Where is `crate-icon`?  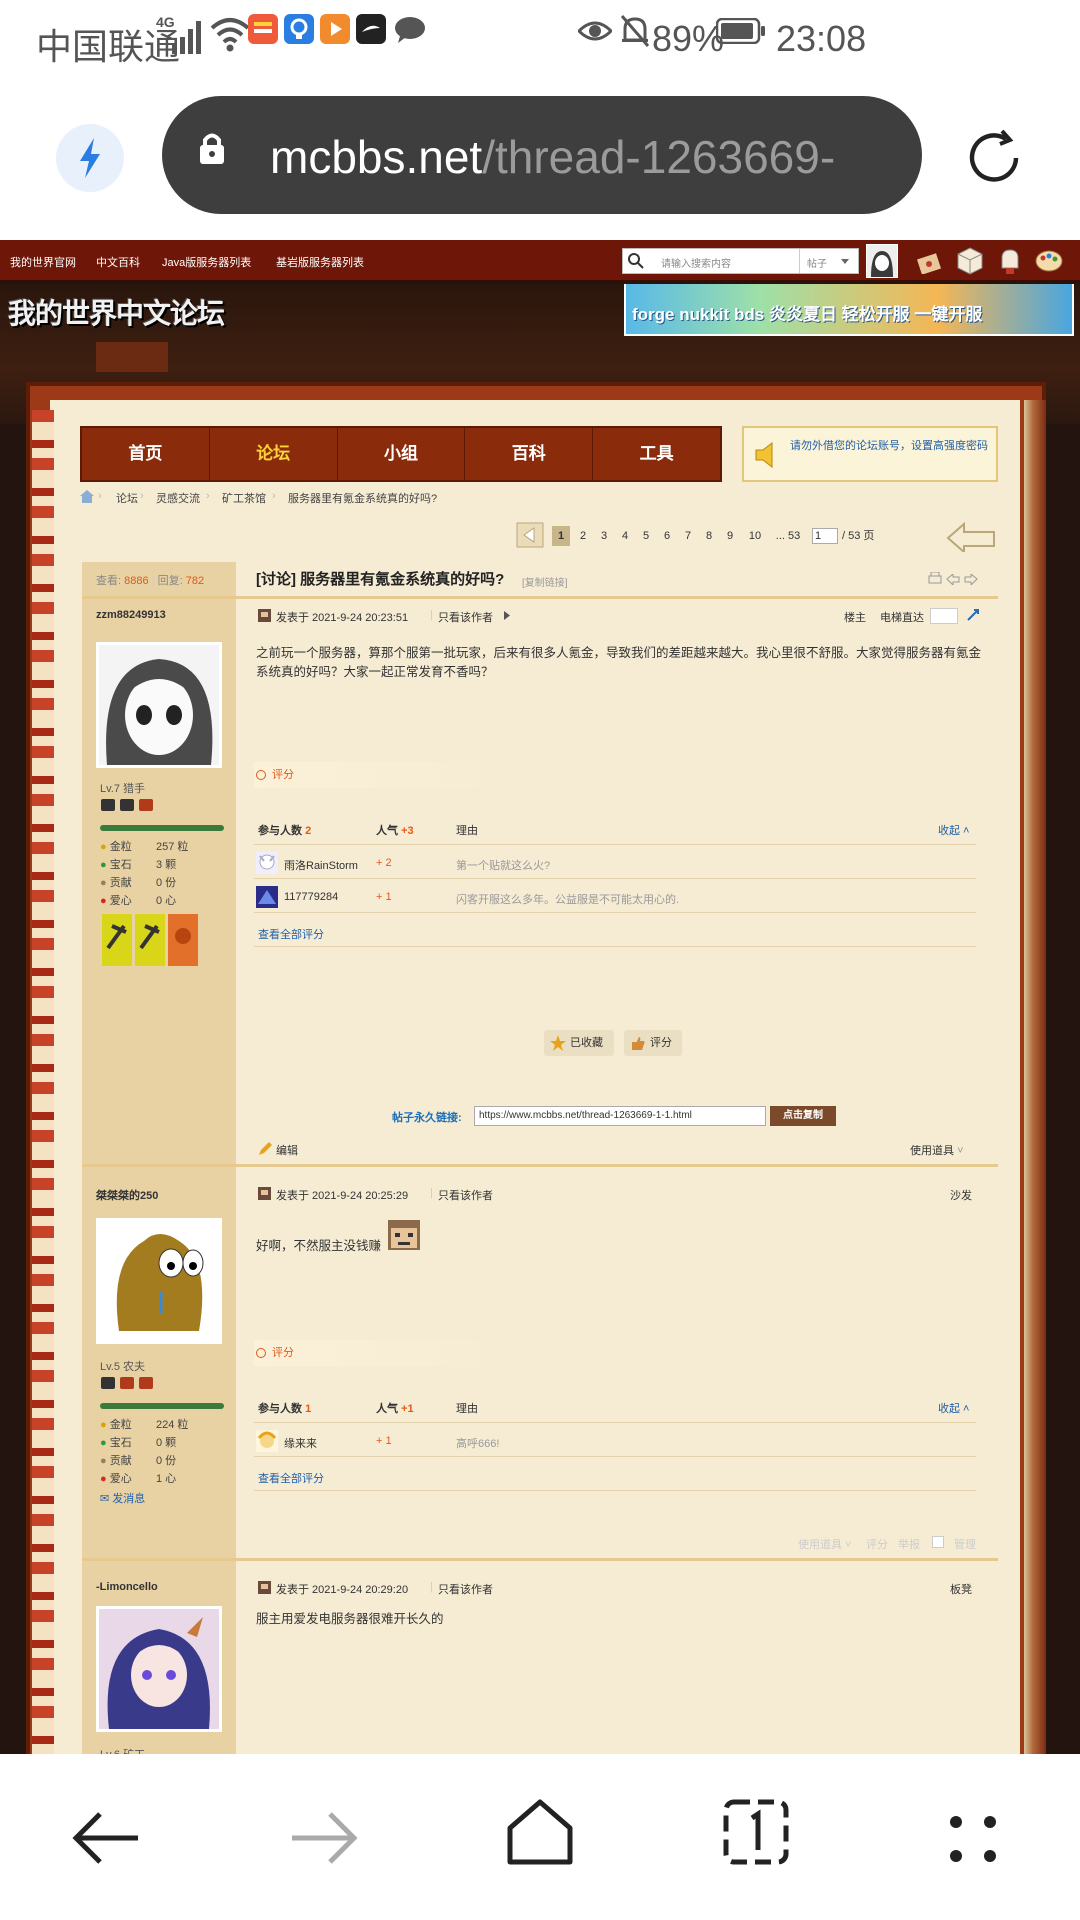 crate-icon is located at coordinates (970, 261).